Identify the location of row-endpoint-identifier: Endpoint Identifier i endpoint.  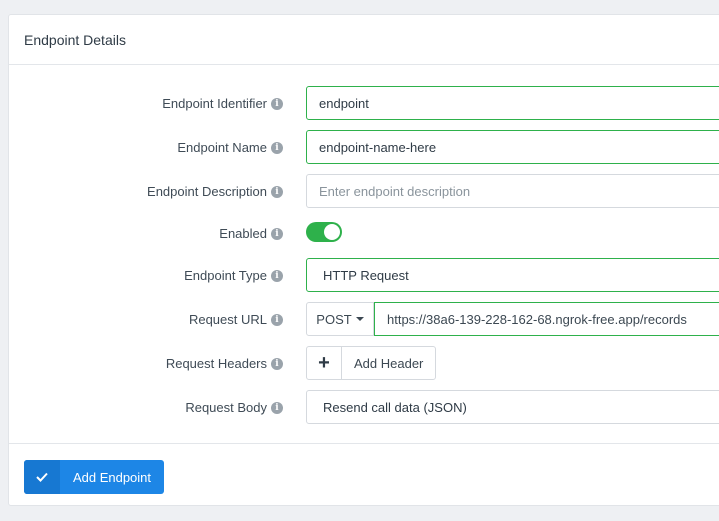
(364, 103).